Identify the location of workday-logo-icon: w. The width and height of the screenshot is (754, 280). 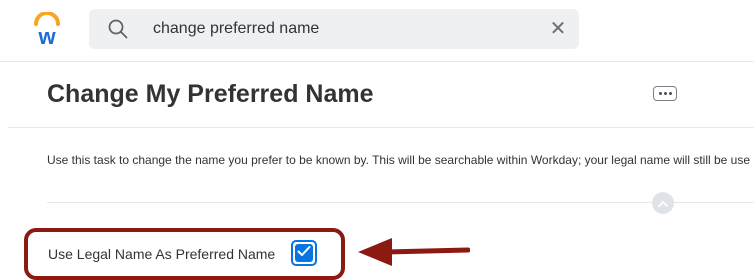
(47, 30).